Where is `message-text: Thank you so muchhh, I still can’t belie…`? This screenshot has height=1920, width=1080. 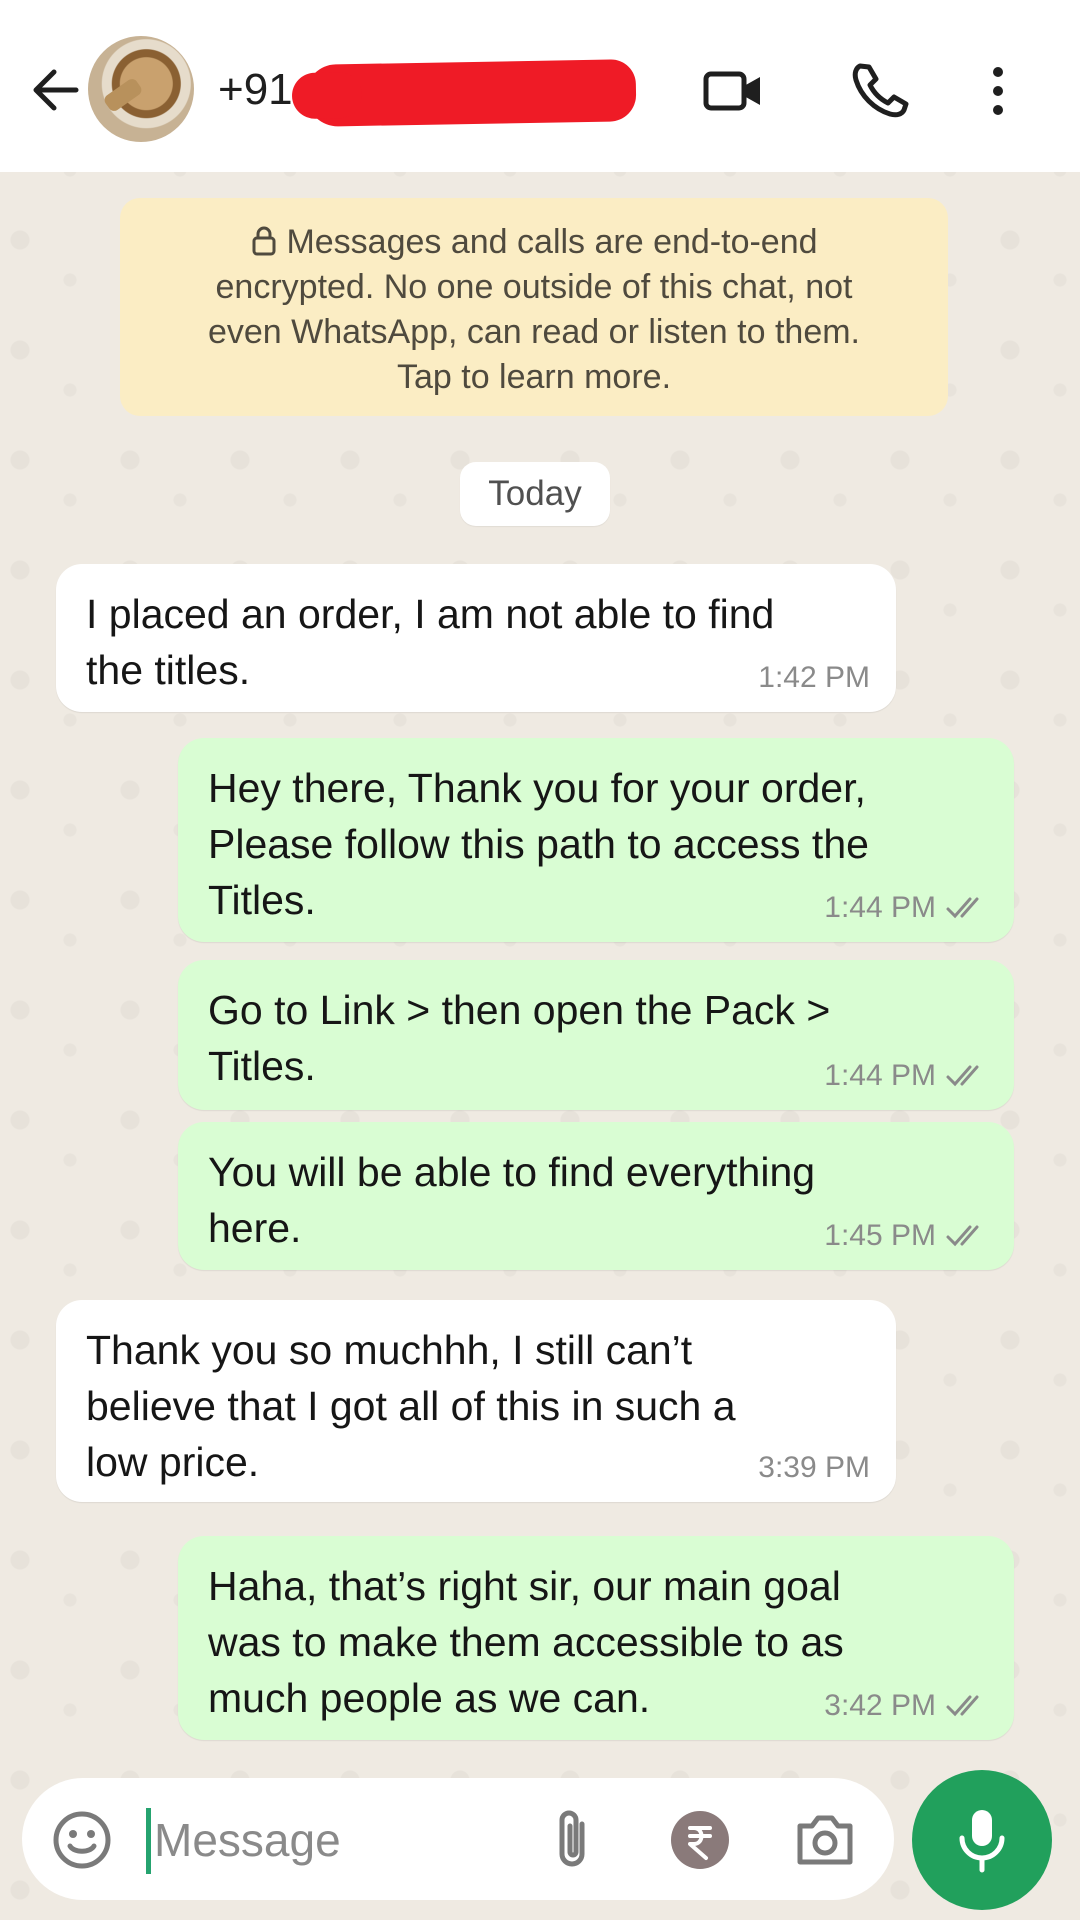
message-text: Thank you so muchhh, I still can’t belie… is located at coordinates (411, 1406).